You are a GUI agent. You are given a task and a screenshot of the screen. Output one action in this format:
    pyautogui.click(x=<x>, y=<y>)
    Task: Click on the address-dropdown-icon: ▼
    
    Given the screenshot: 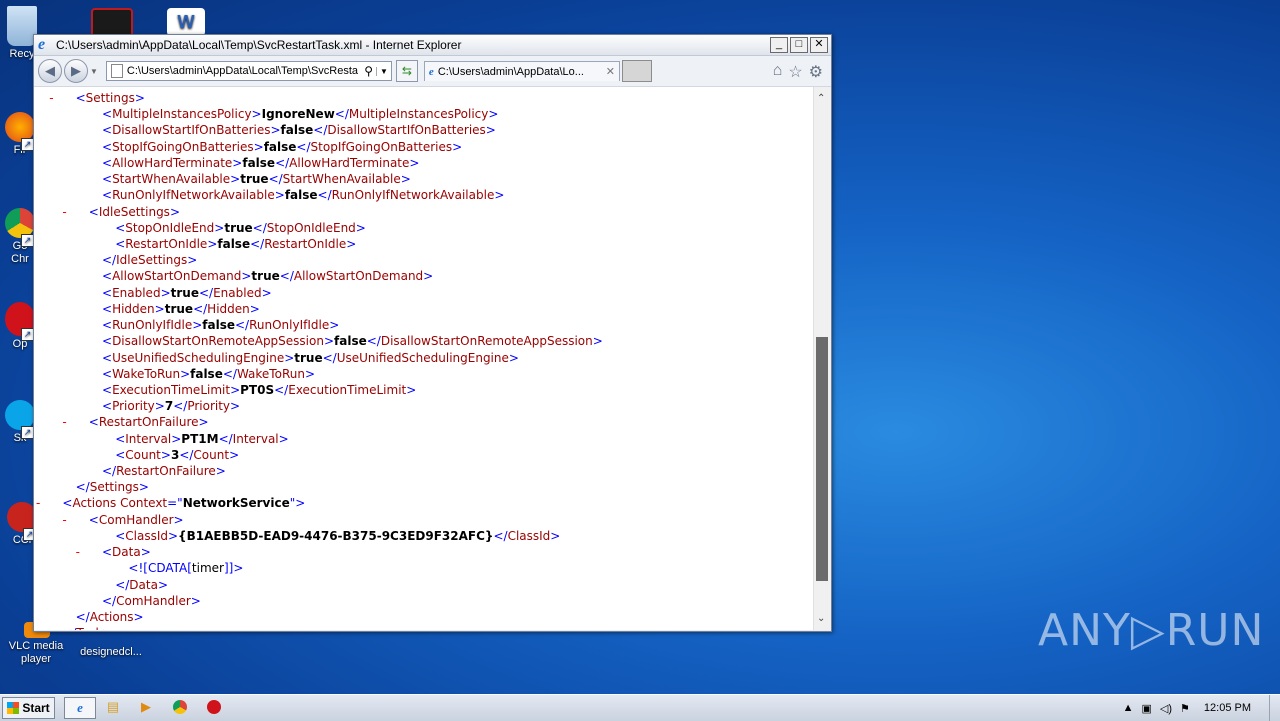 What is the action you would take?
    pyautogui.click(x=383, y=71)
    